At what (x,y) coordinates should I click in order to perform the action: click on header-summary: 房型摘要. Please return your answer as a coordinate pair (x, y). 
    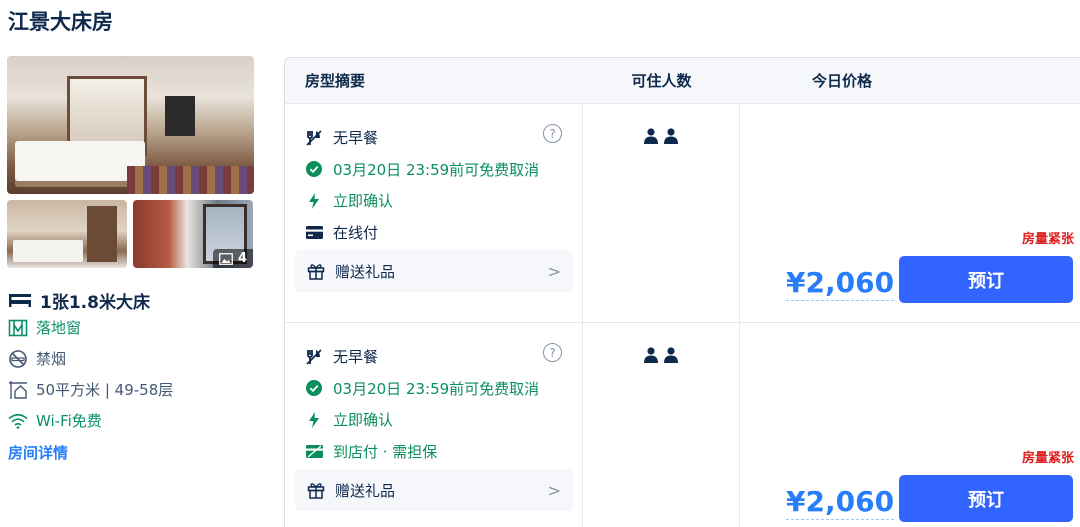
    Looking at the image, I should click on (335, 81).